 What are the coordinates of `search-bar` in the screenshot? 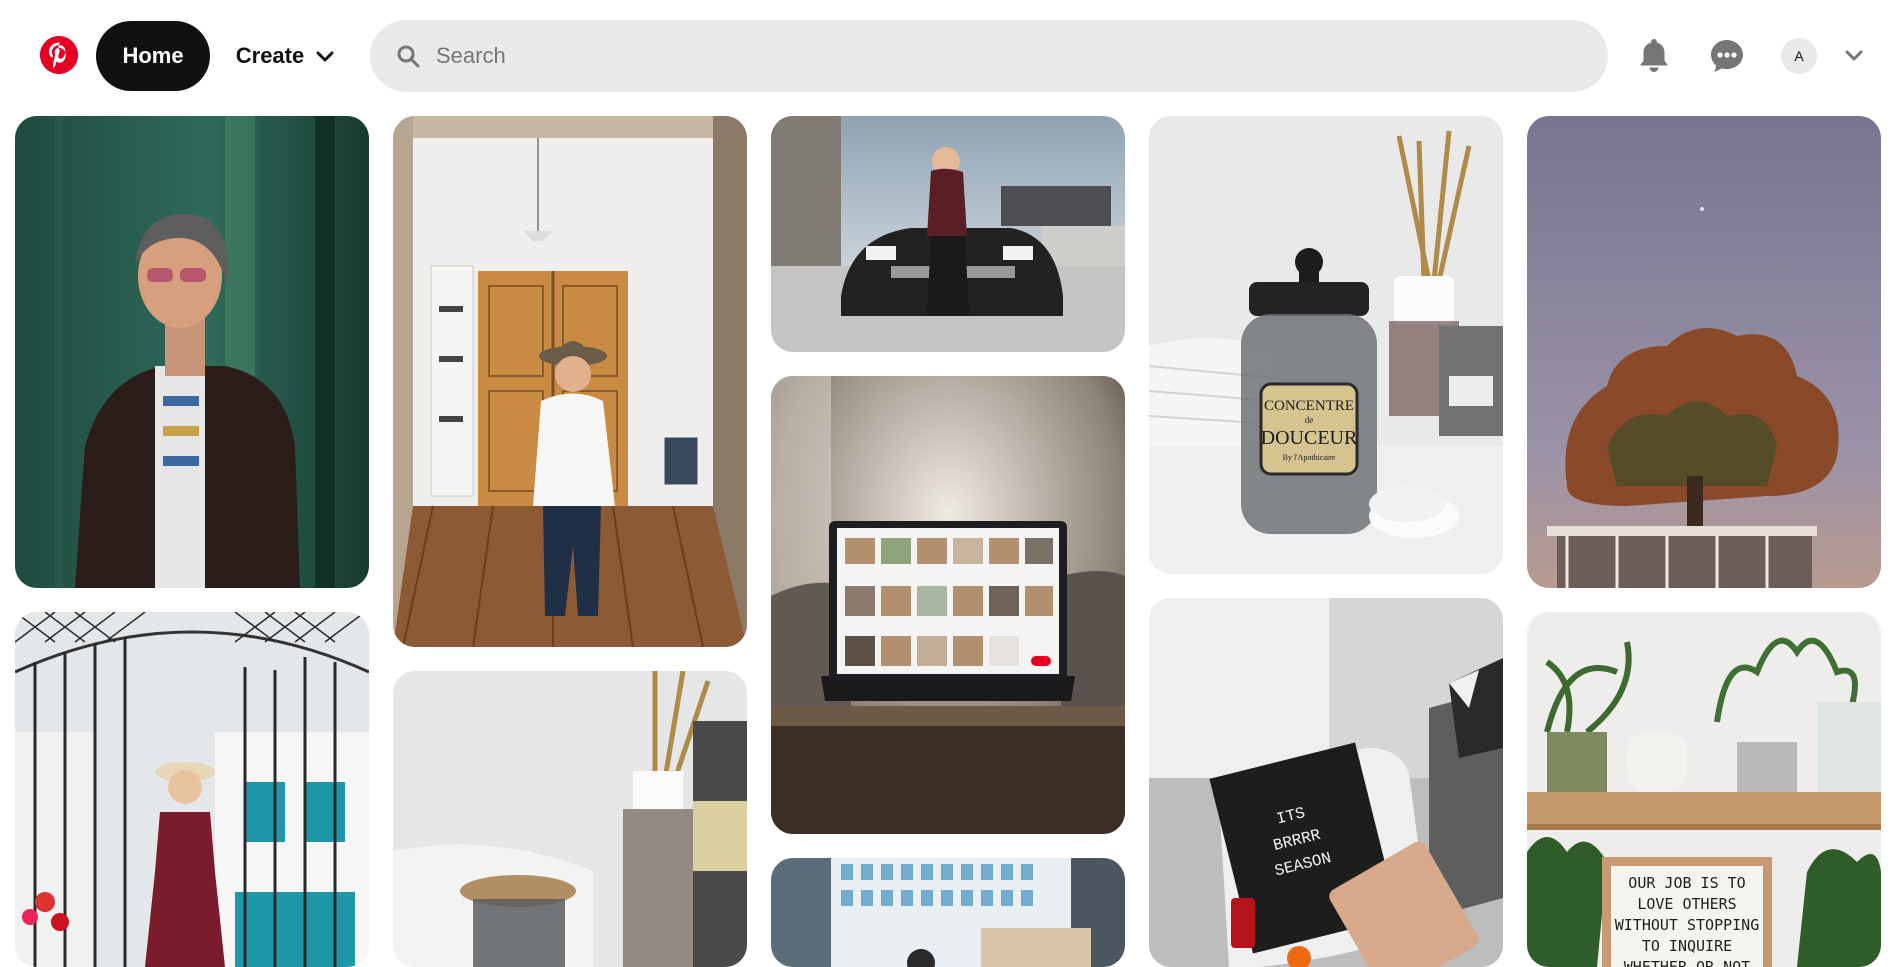 It's located at (989, 56).